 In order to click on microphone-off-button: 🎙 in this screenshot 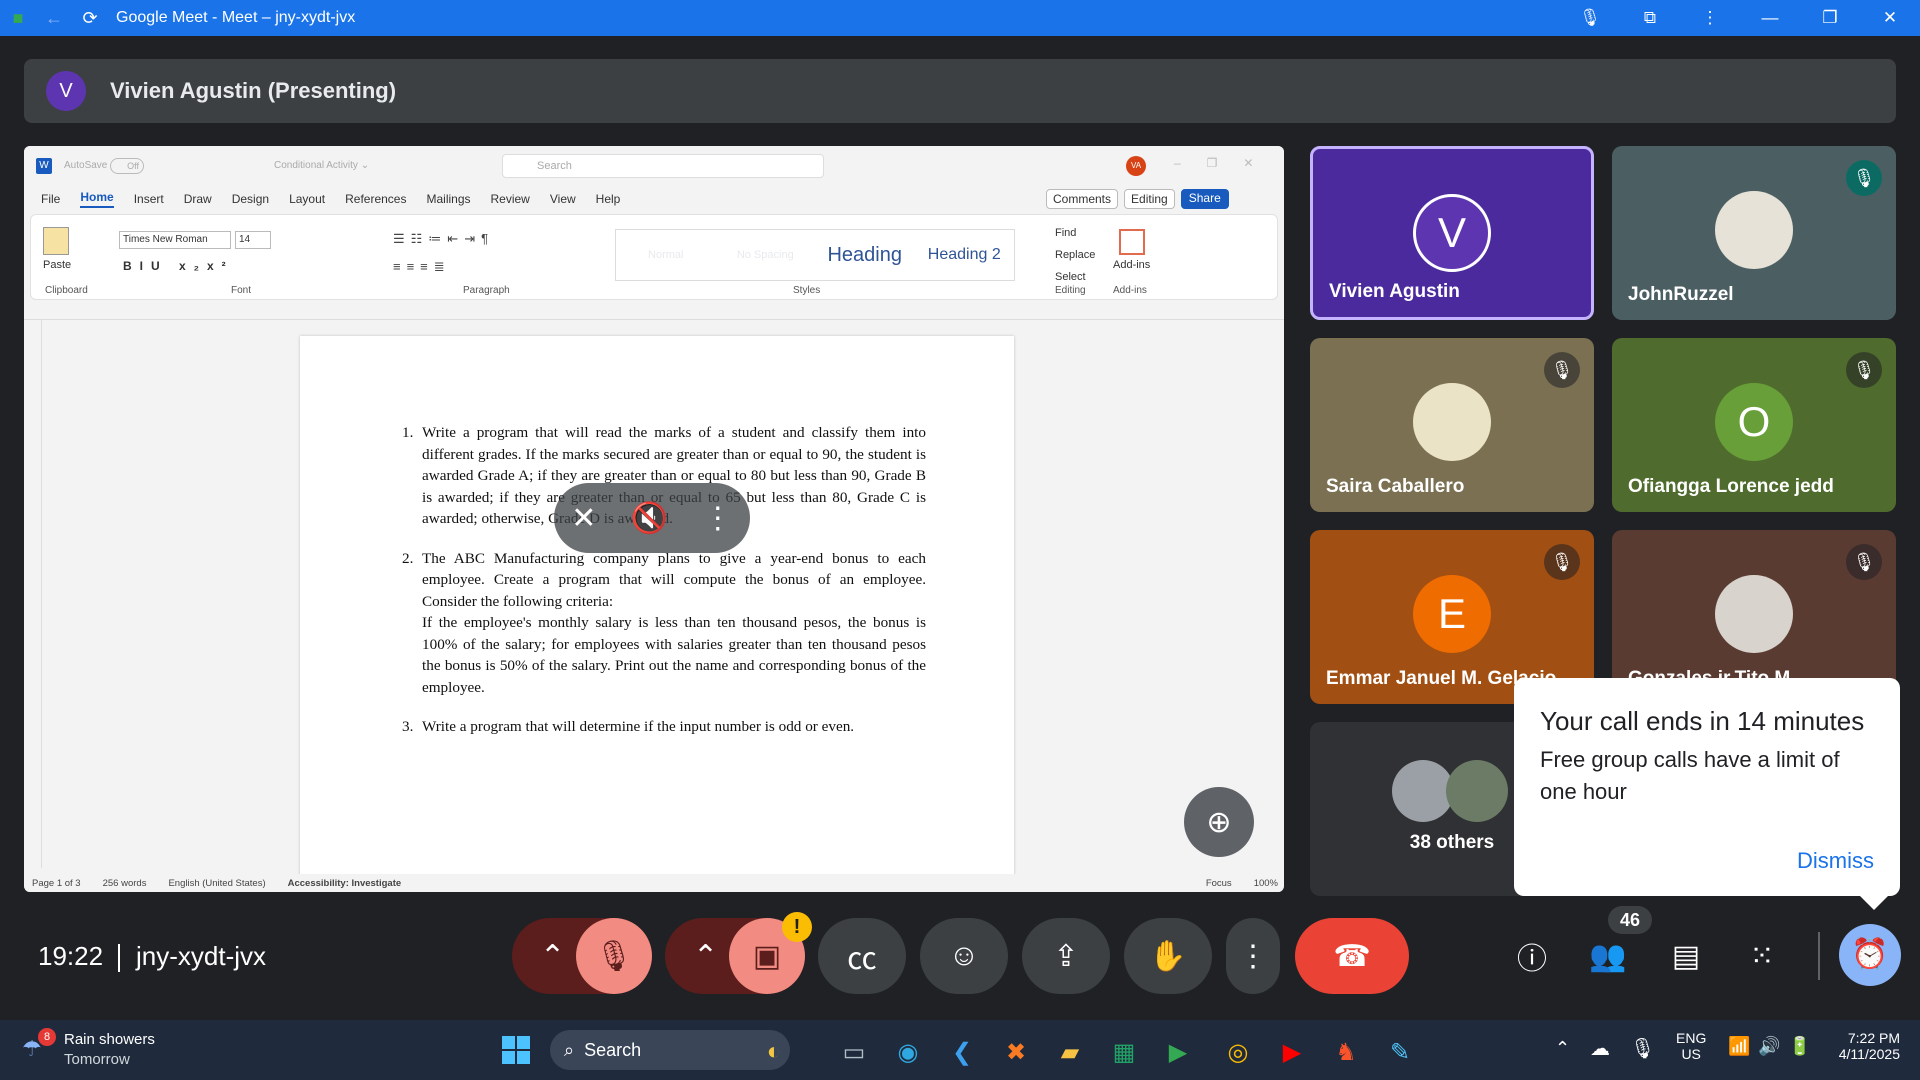, I will do `click(614, 956)`.